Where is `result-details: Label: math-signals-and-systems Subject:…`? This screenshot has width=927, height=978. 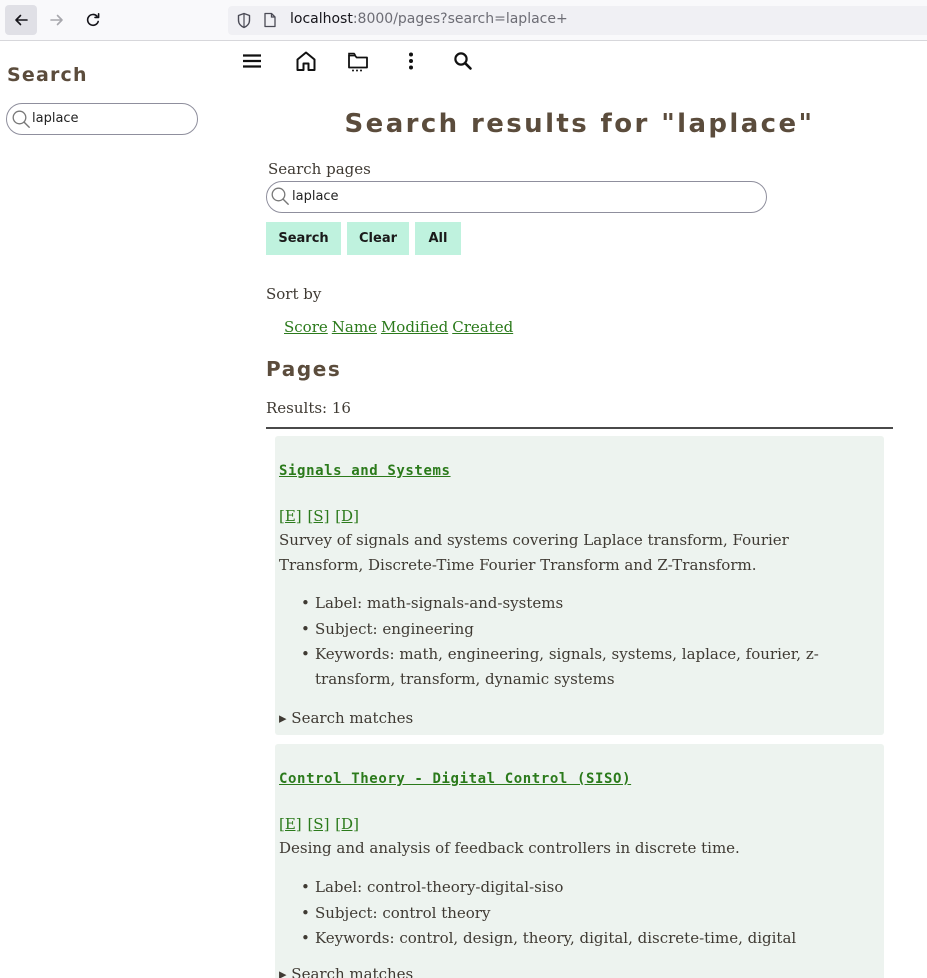 result-details: Label: math-signals-and-systems Subject:… is located at coordinates (590, 642).